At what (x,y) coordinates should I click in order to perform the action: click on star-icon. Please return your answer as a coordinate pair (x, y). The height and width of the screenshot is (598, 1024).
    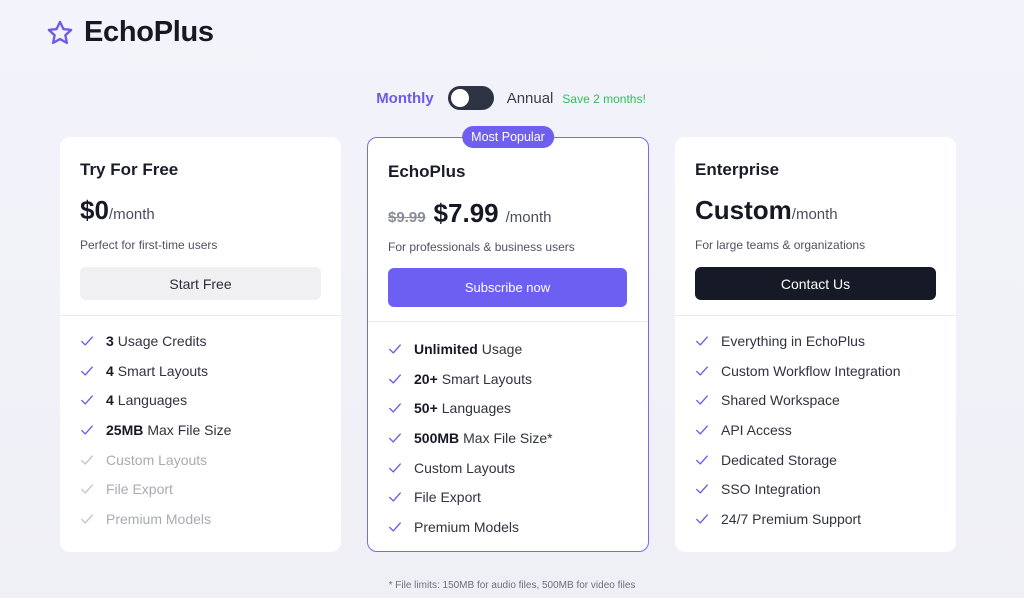
    Looking at the image, I should click on (60, 32).